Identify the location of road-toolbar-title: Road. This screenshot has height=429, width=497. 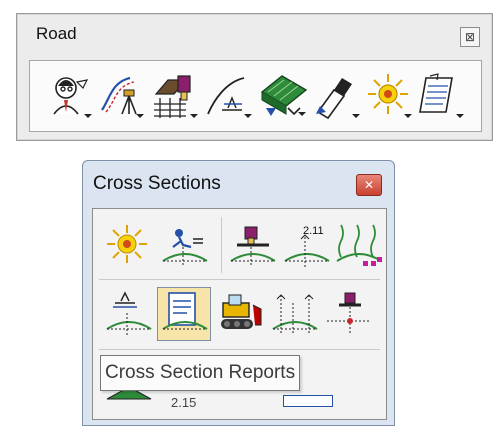
(56, 33).